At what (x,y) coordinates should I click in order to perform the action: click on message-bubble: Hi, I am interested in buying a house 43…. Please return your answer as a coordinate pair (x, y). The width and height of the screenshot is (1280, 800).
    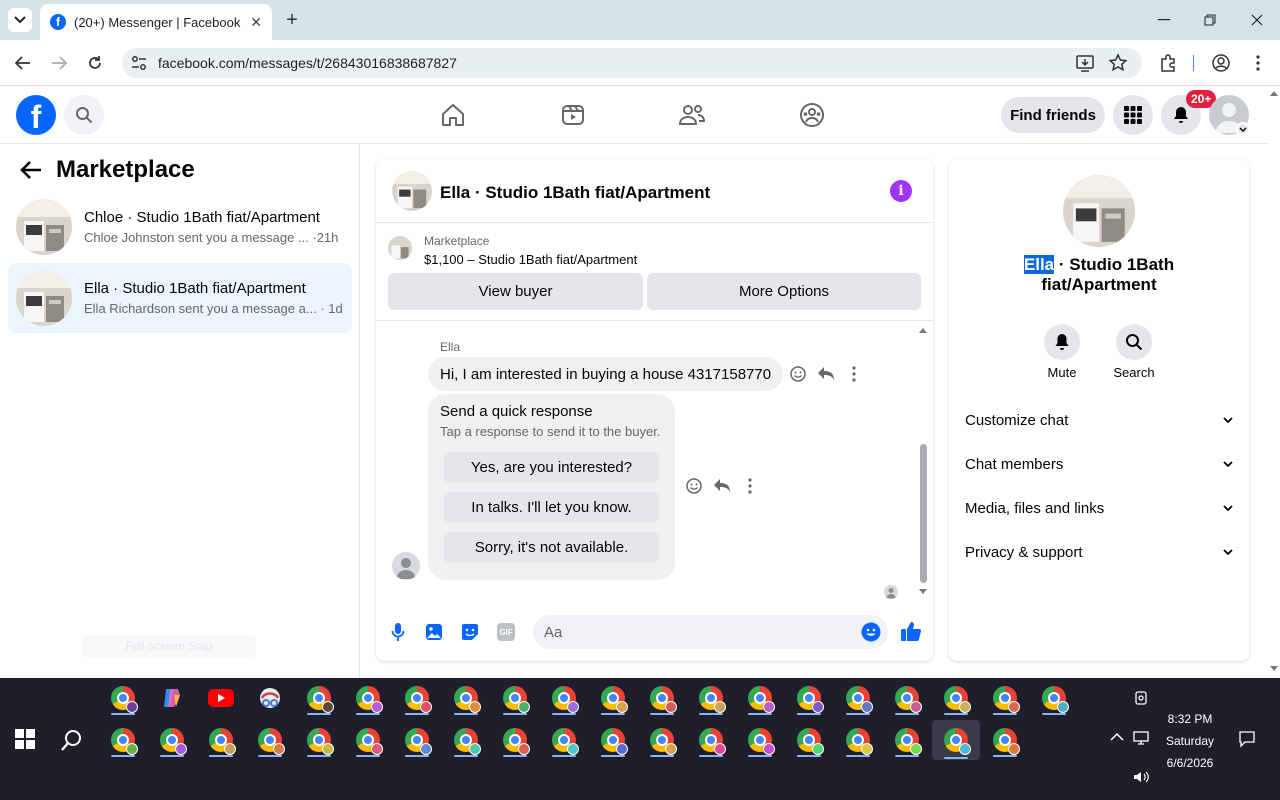
    Looking at the image, I should click on (606, 374).